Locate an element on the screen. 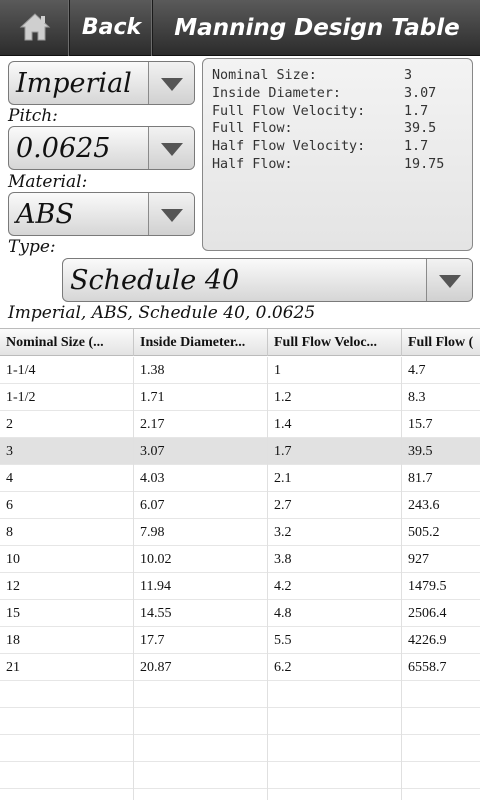 The width and height of the screenshot is (480, 800). info-row: Full Flow: 39.5 is located at coordinates (337, 129).